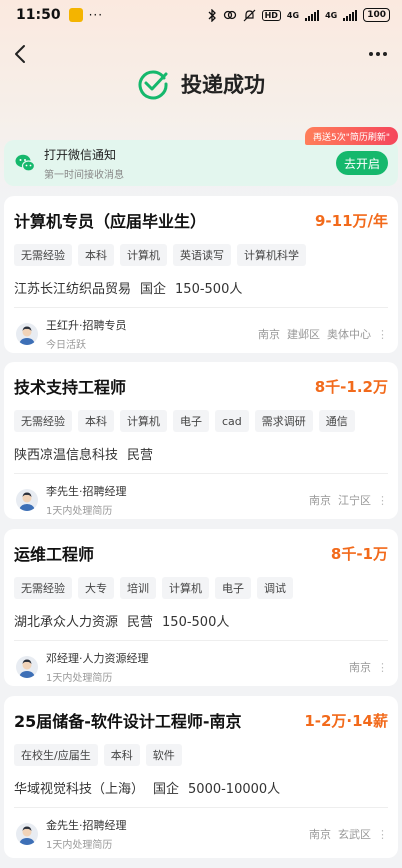 The height and width of the screenshot is (868, 402). I want to click on company-info: 湖北承众人力资源 民营 150-500人, so click(201, 620).